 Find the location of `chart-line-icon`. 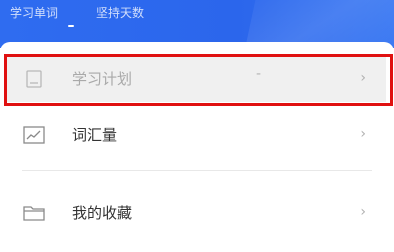

chart-line-icon is located at coordinates (34, 135).